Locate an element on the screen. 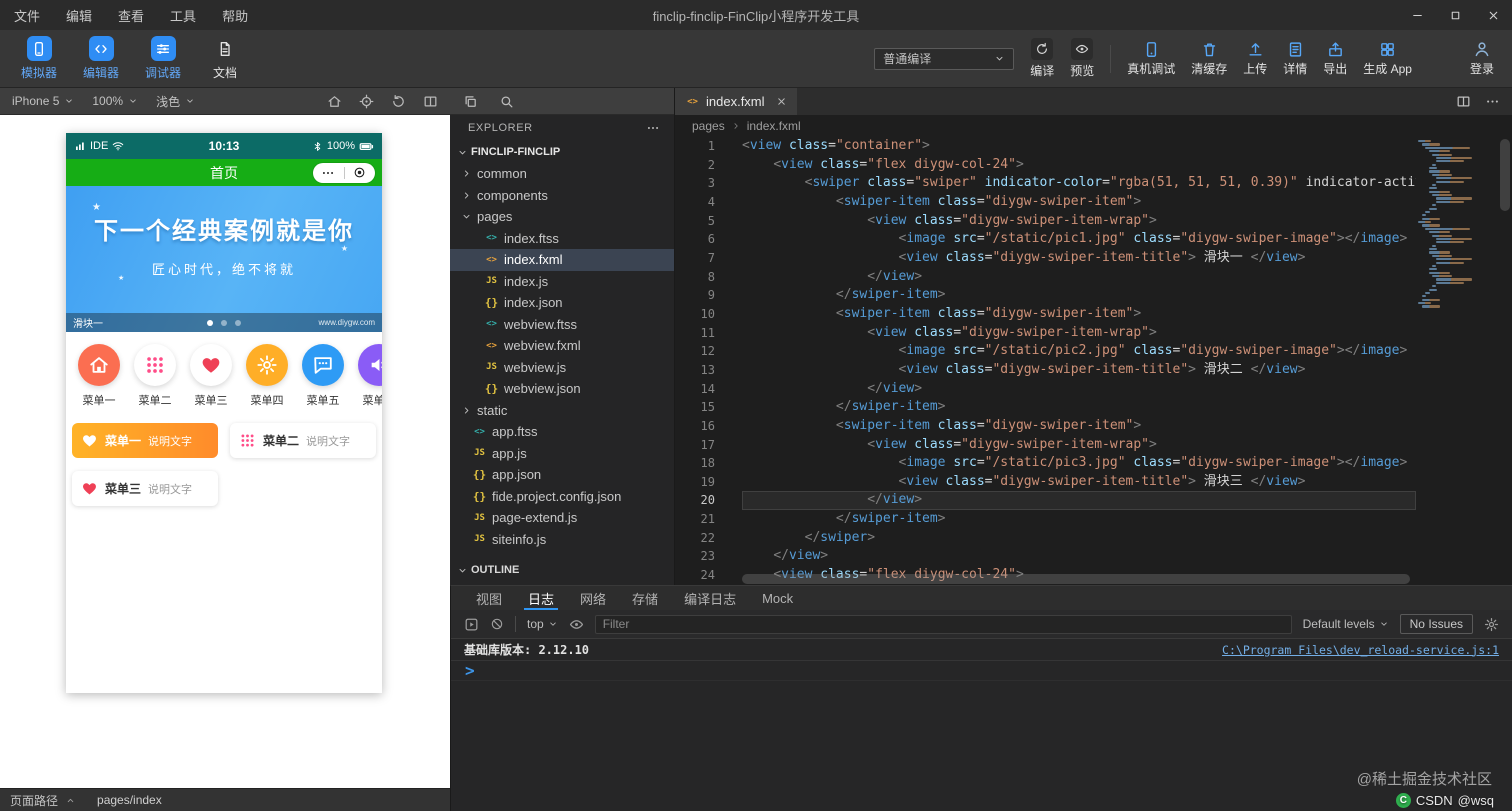  source-link: C:\Program Files\dev_reload-service.js:1 is located at coordinates (1360, 650).